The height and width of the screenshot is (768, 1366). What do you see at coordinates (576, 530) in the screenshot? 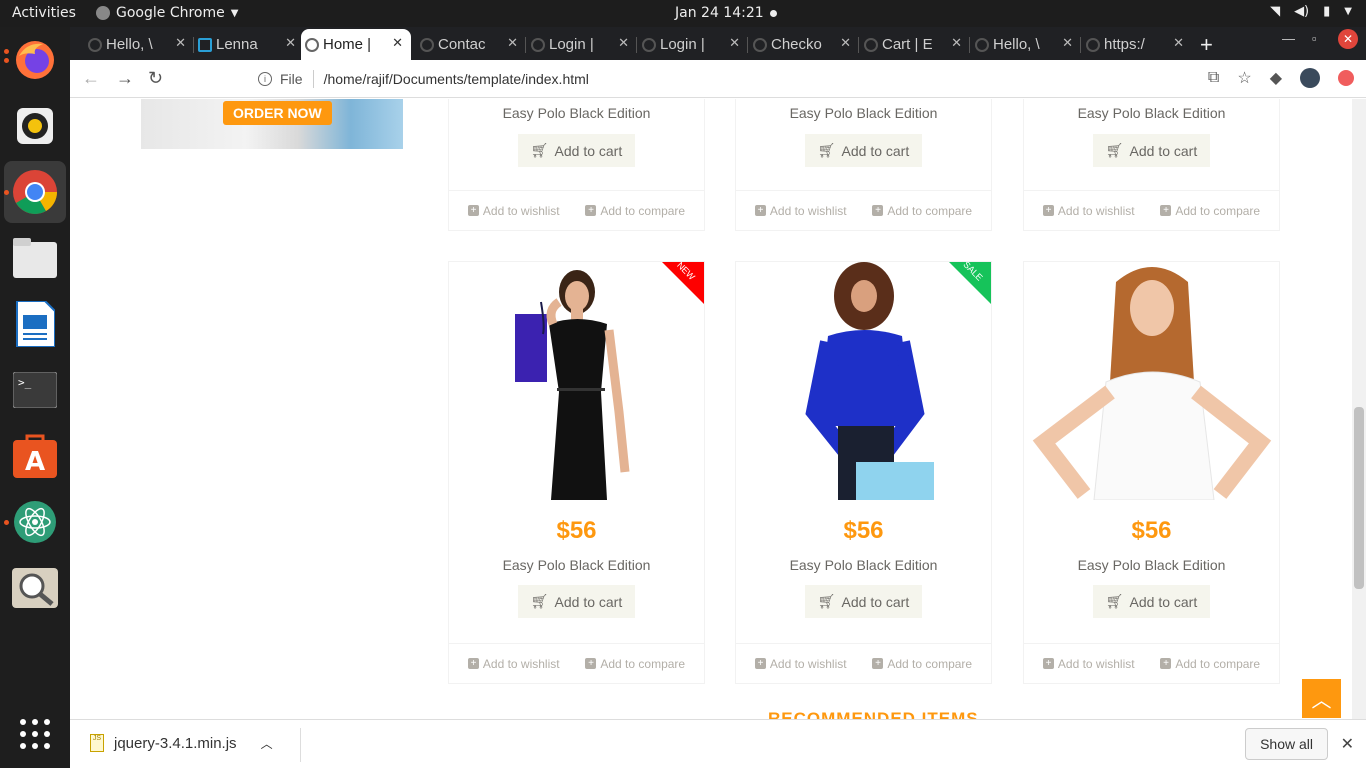
I see `product-price: $56` at bounding box center [576, 530].